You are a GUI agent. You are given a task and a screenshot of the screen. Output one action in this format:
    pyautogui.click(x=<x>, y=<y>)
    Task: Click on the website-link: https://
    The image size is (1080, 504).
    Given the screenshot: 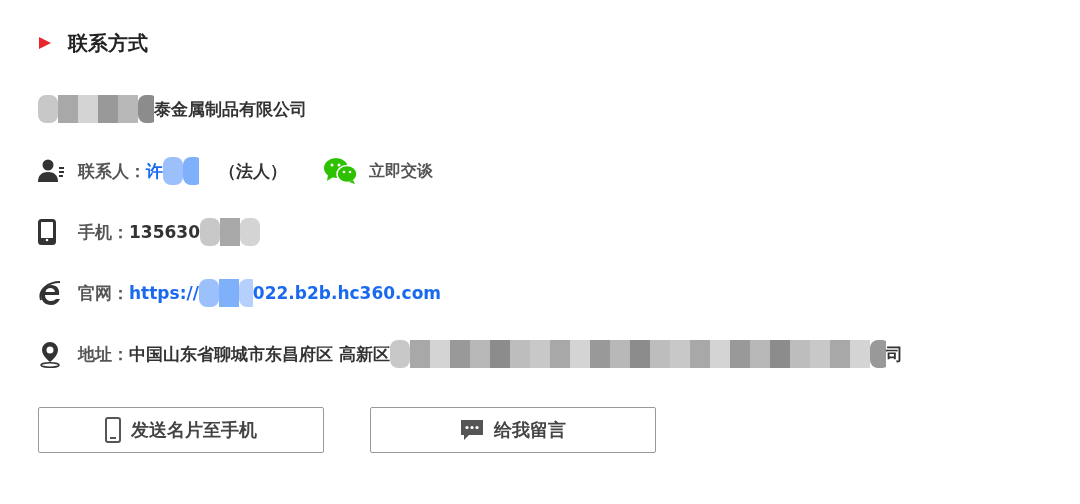 What is the action you would take?
    pyautogui.click(x=164, y=293)
    